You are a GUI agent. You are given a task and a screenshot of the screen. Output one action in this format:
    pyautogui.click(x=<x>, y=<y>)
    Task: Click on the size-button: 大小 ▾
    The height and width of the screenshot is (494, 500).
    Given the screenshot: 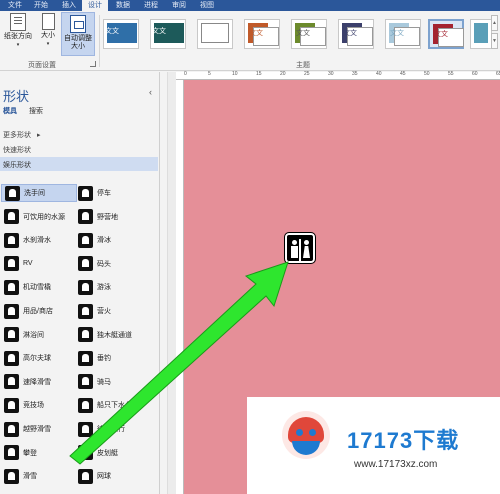 What is the action you would take?
    pyautogui.click(x=48, y=30)
    